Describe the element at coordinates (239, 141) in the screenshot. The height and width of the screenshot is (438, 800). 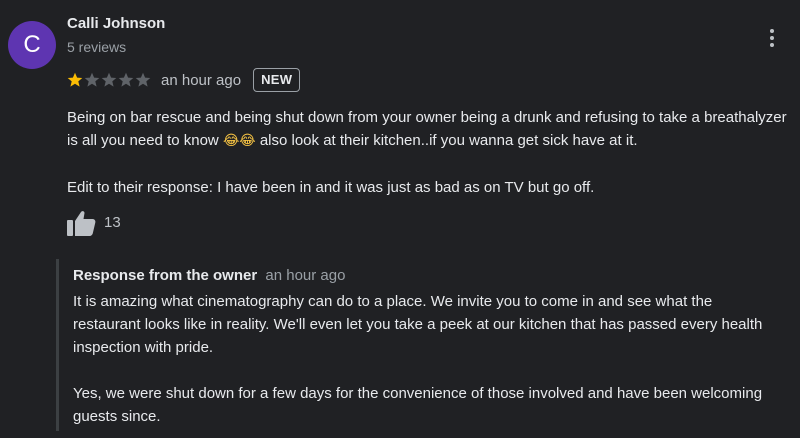
I see `laughing-emoji: 😂😂` at that location.